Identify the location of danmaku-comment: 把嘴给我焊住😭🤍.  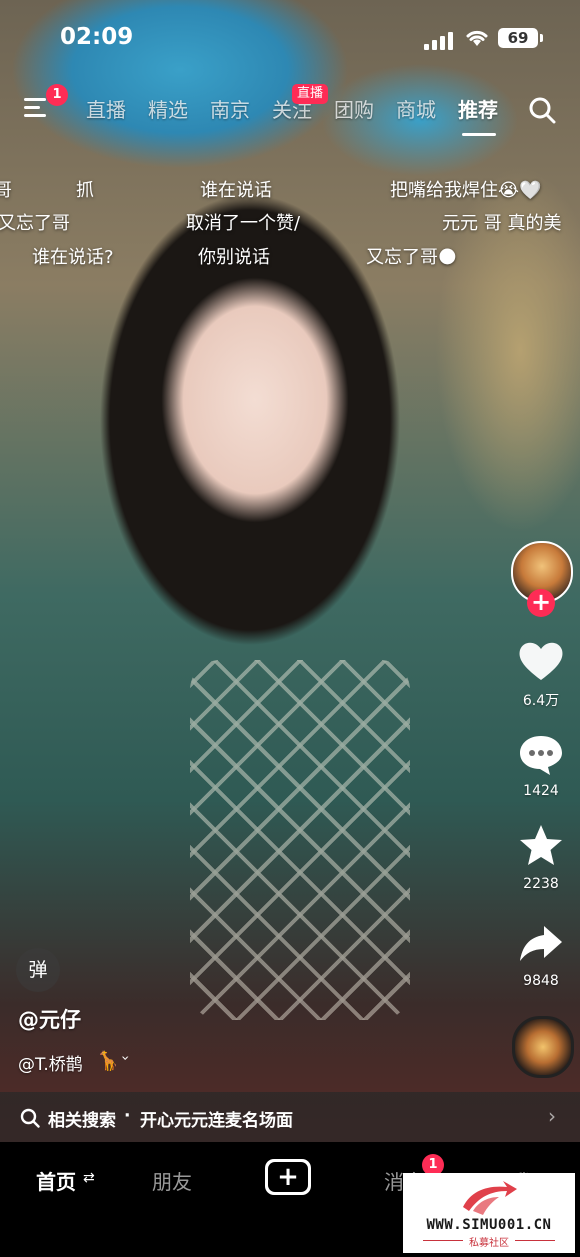
(466, 190).